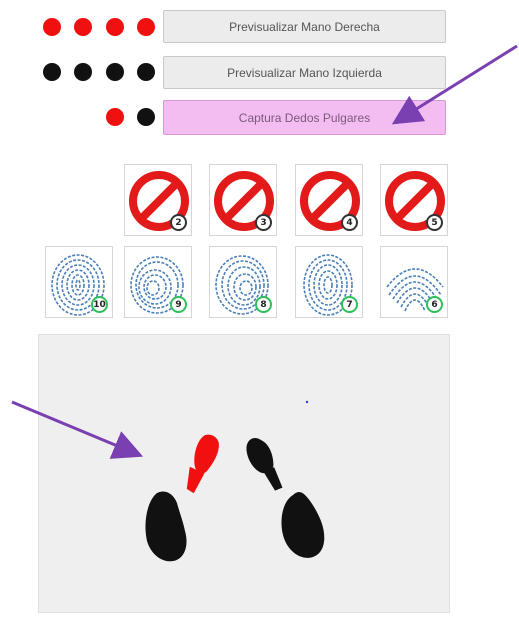  I want to click on finger-tile-disabled: 2, so click(158, 200).